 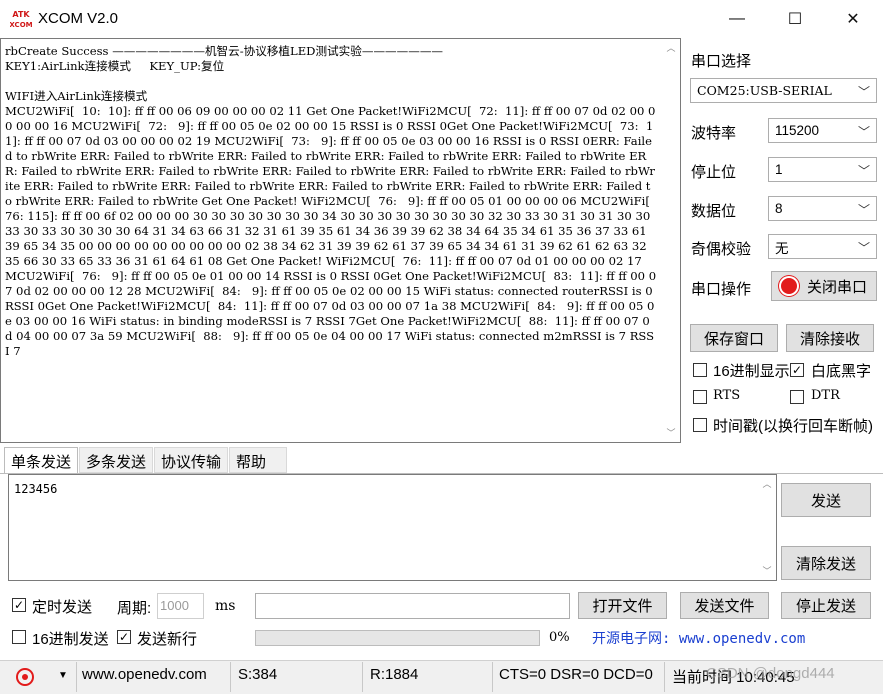 I want to click on parity-select: 无 ﹀, so click(x=822, y=246).